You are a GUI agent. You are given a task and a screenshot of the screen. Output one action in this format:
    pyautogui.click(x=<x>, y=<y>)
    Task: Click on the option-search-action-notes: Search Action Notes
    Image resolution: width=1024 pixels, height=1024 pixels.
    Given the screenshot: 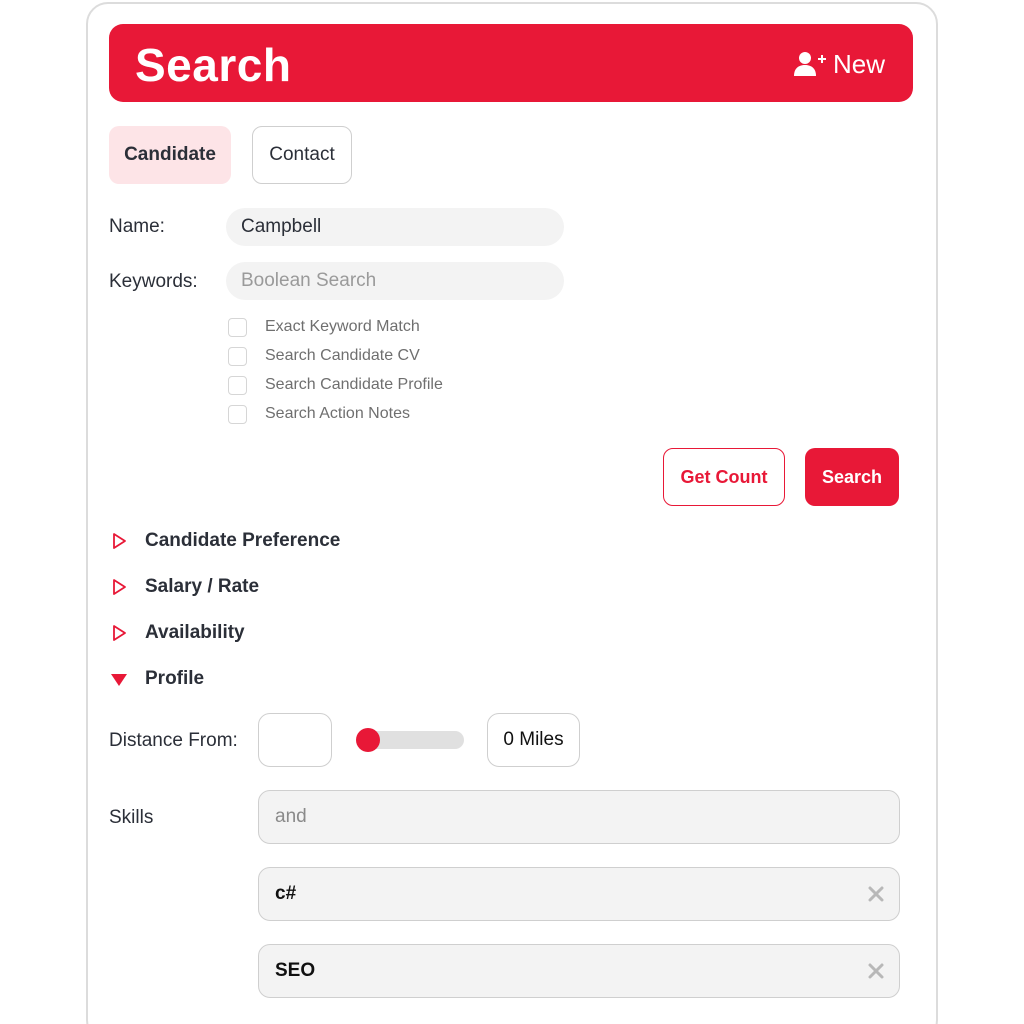 What is the action you would take?
    pyautogui.click(x=319, y=414)
    